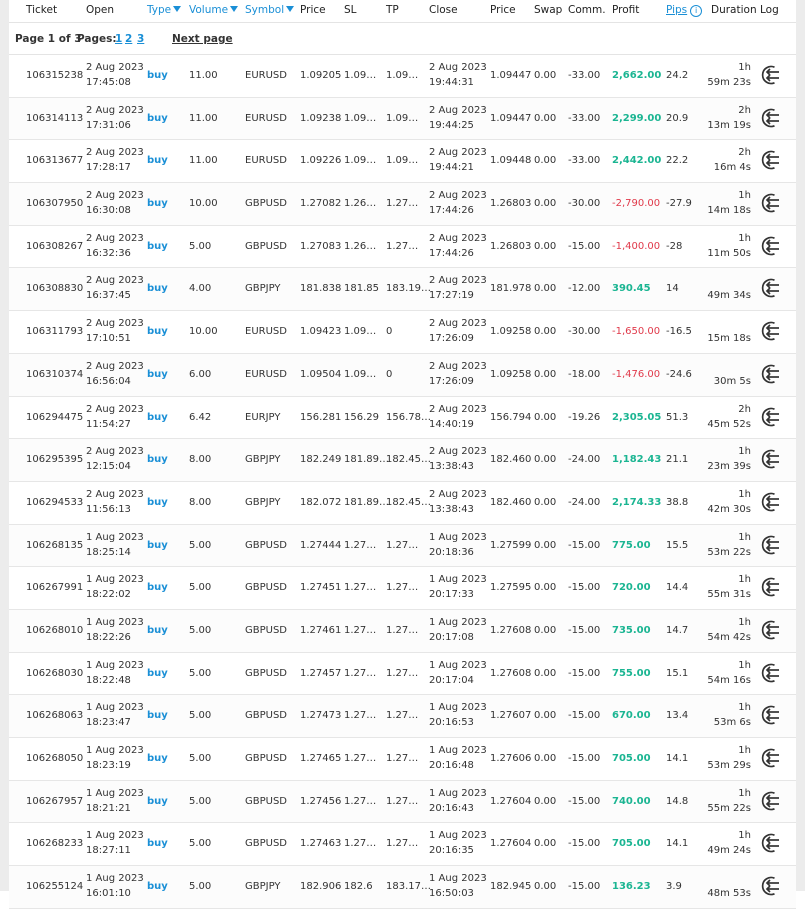  Describe the element at coordinates (108, 509) in the screenshot. I see `open-time: 11:56:13` at that location.